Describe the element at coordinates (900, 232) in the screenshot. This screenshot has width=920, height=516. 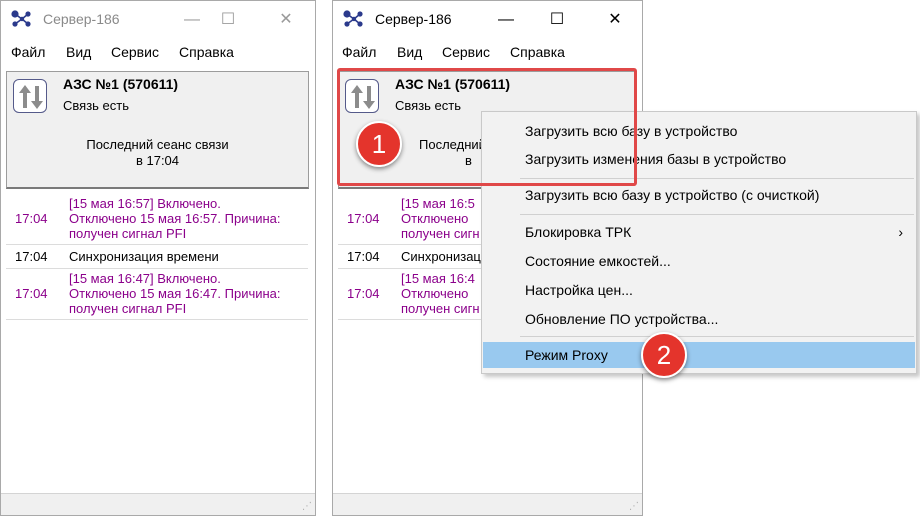
I see `chevron-right-icon: ›` at that location.